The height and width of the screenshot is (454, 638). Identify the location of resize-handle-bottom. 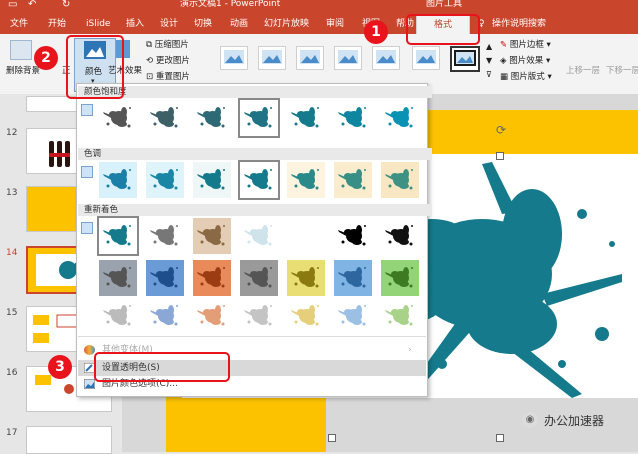
(500, 438).